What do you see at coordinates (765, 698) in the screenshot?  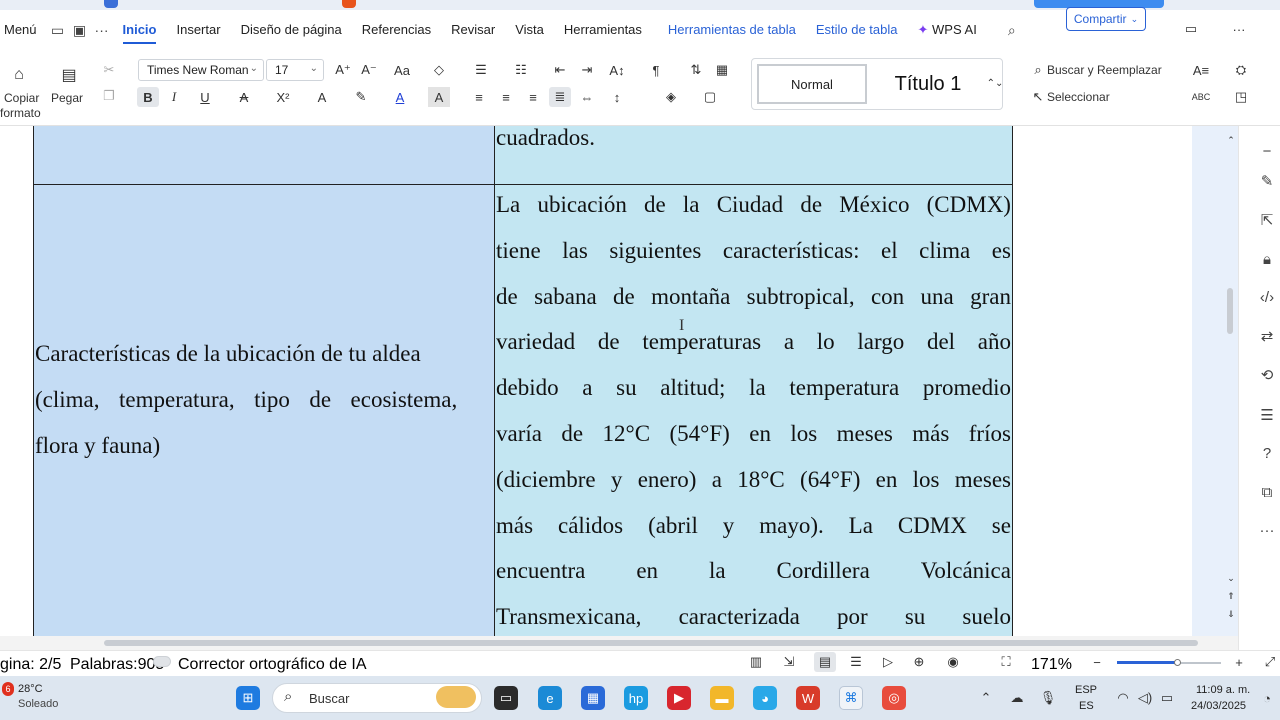 I see `app-icon: ◕` at bounding box center [765, 698].